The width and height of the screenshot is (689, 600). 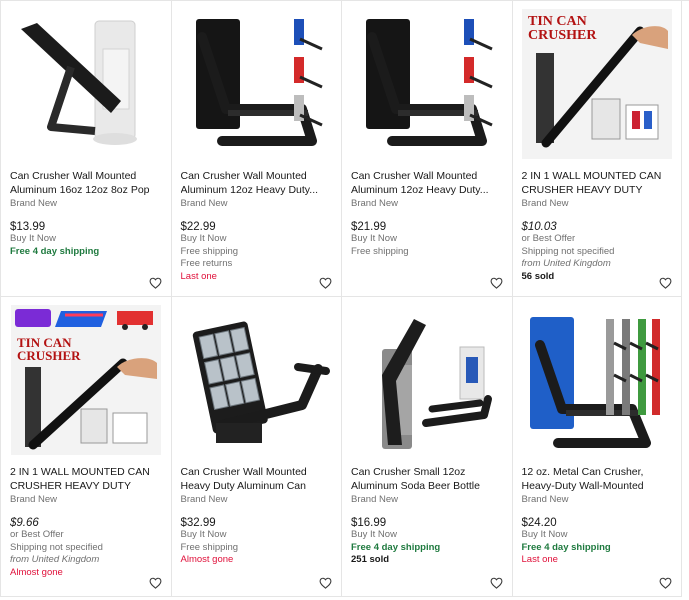 What do you see at coordinates (198, 227) in the screenshot?
I see `listing-price: $22.99` at bounding box center [198, 227].